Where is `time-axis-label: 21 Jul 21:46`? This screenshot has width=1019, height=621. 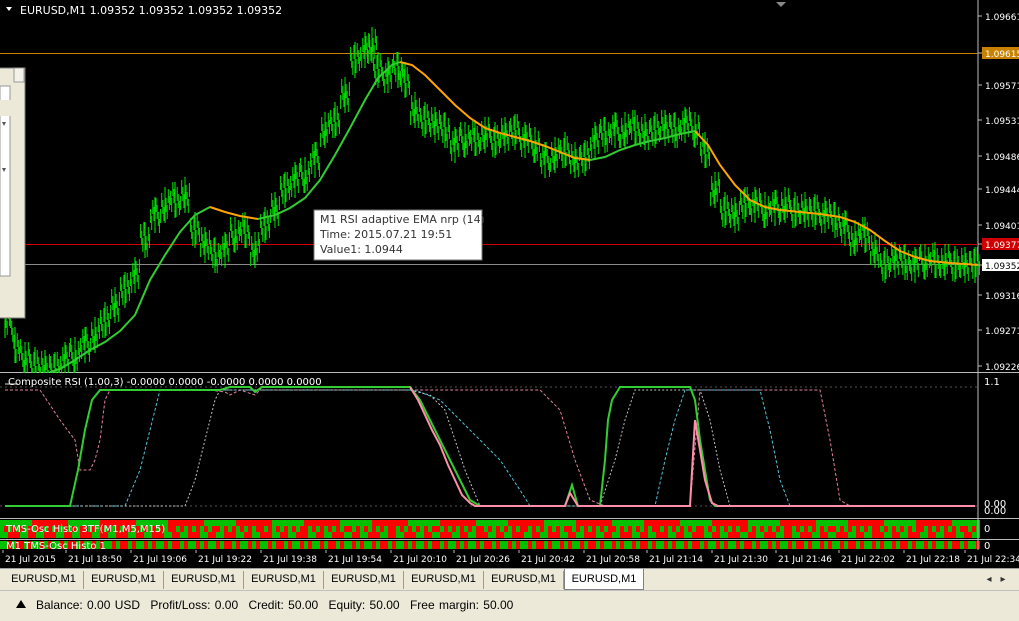
time-axis-label: 21 Jul 21:46 is located at coordinates (805, 560).